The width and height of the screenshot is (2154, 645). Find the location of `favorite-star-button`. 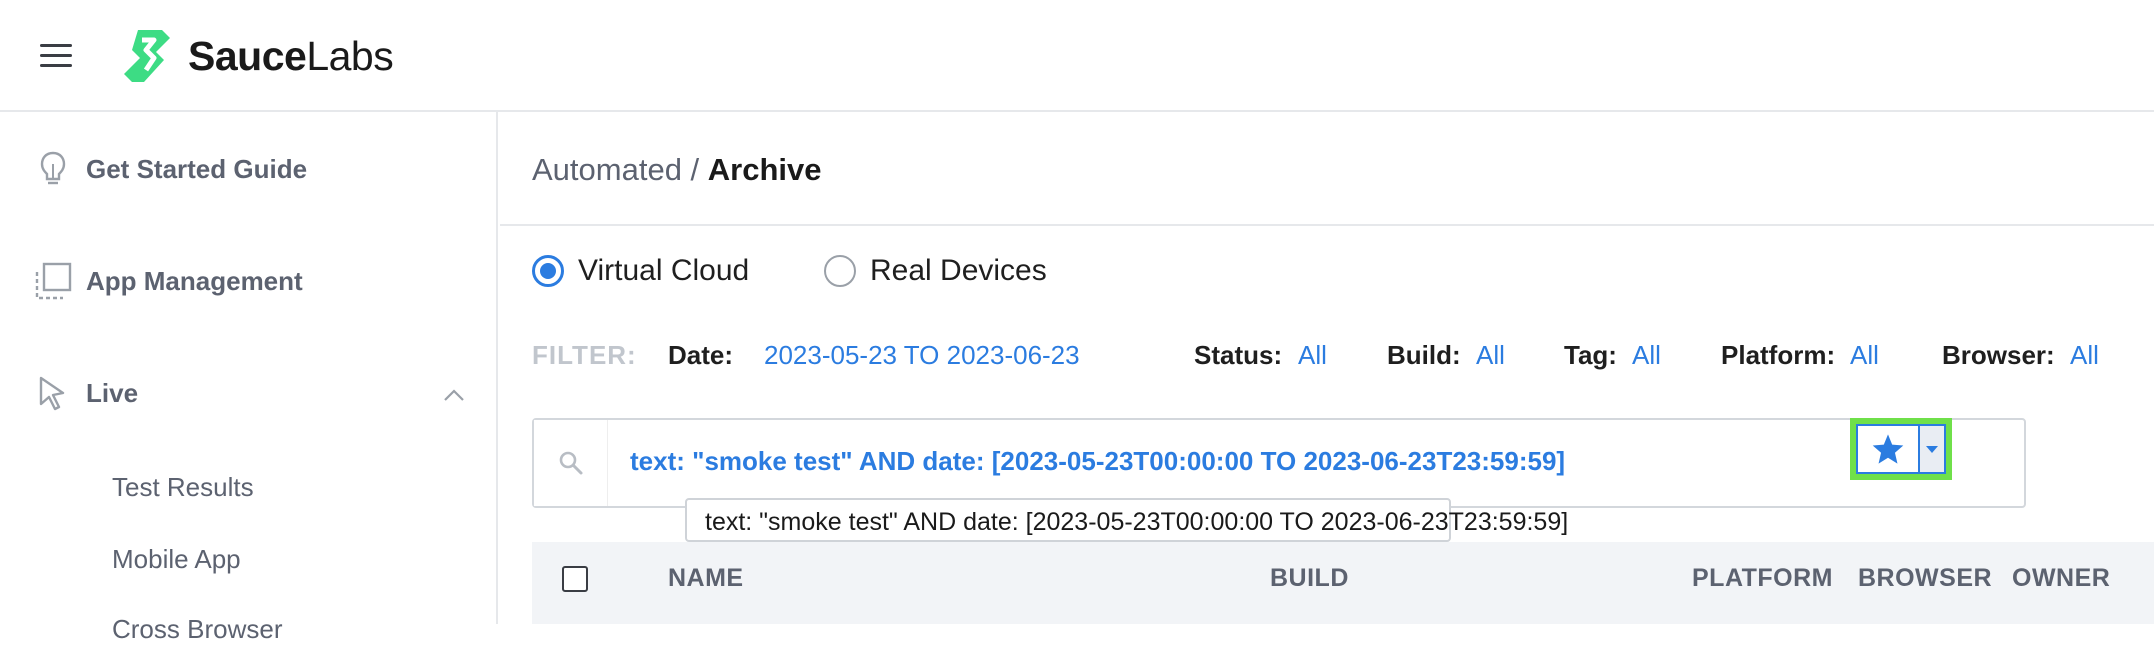

favorite-star-button is located at coordinates (1887, 449).